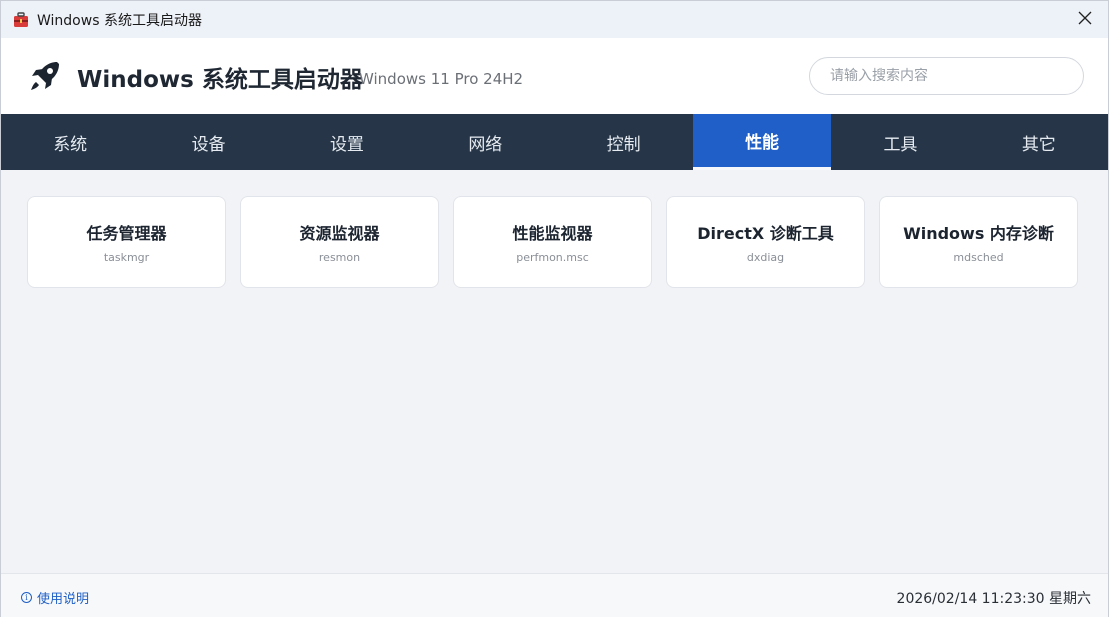 The height and width of the screenshot is (617, 1109). What do you see at coordinates (552, 257) in the screenshot?
I see `tool-card-command: perfmon.msc` at bounding box center [552, 257].